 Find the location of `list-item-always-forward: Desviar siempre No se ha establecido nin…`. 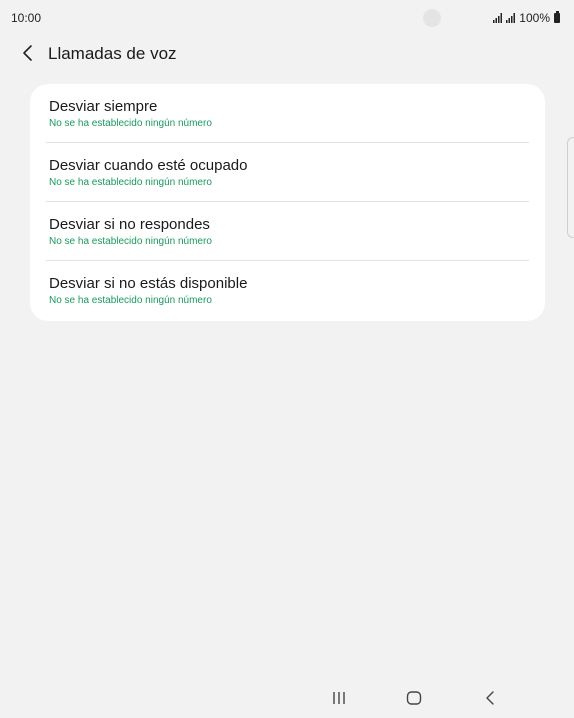

list-item-always-forward: Desviar siempre No se ha establecido nin… is located at coordinates (287, 113).